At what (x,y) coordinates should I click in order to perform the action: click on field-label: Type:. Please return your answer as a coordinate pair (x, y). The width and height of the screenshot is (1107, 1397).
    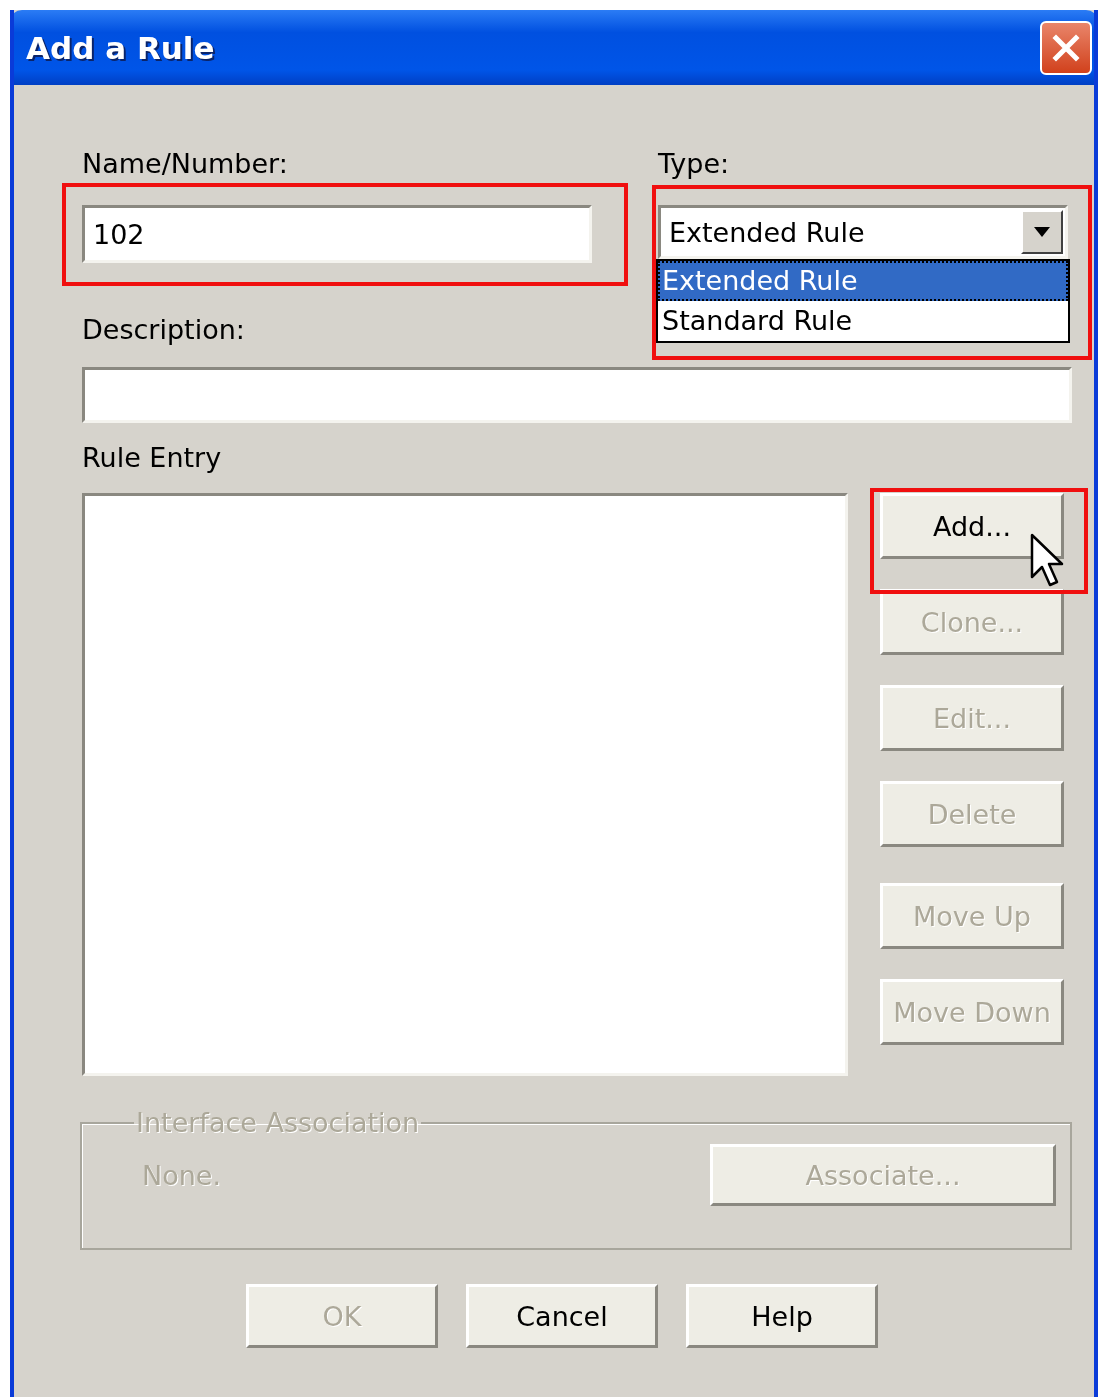
    Looking at the image, I should click on (694, 164).